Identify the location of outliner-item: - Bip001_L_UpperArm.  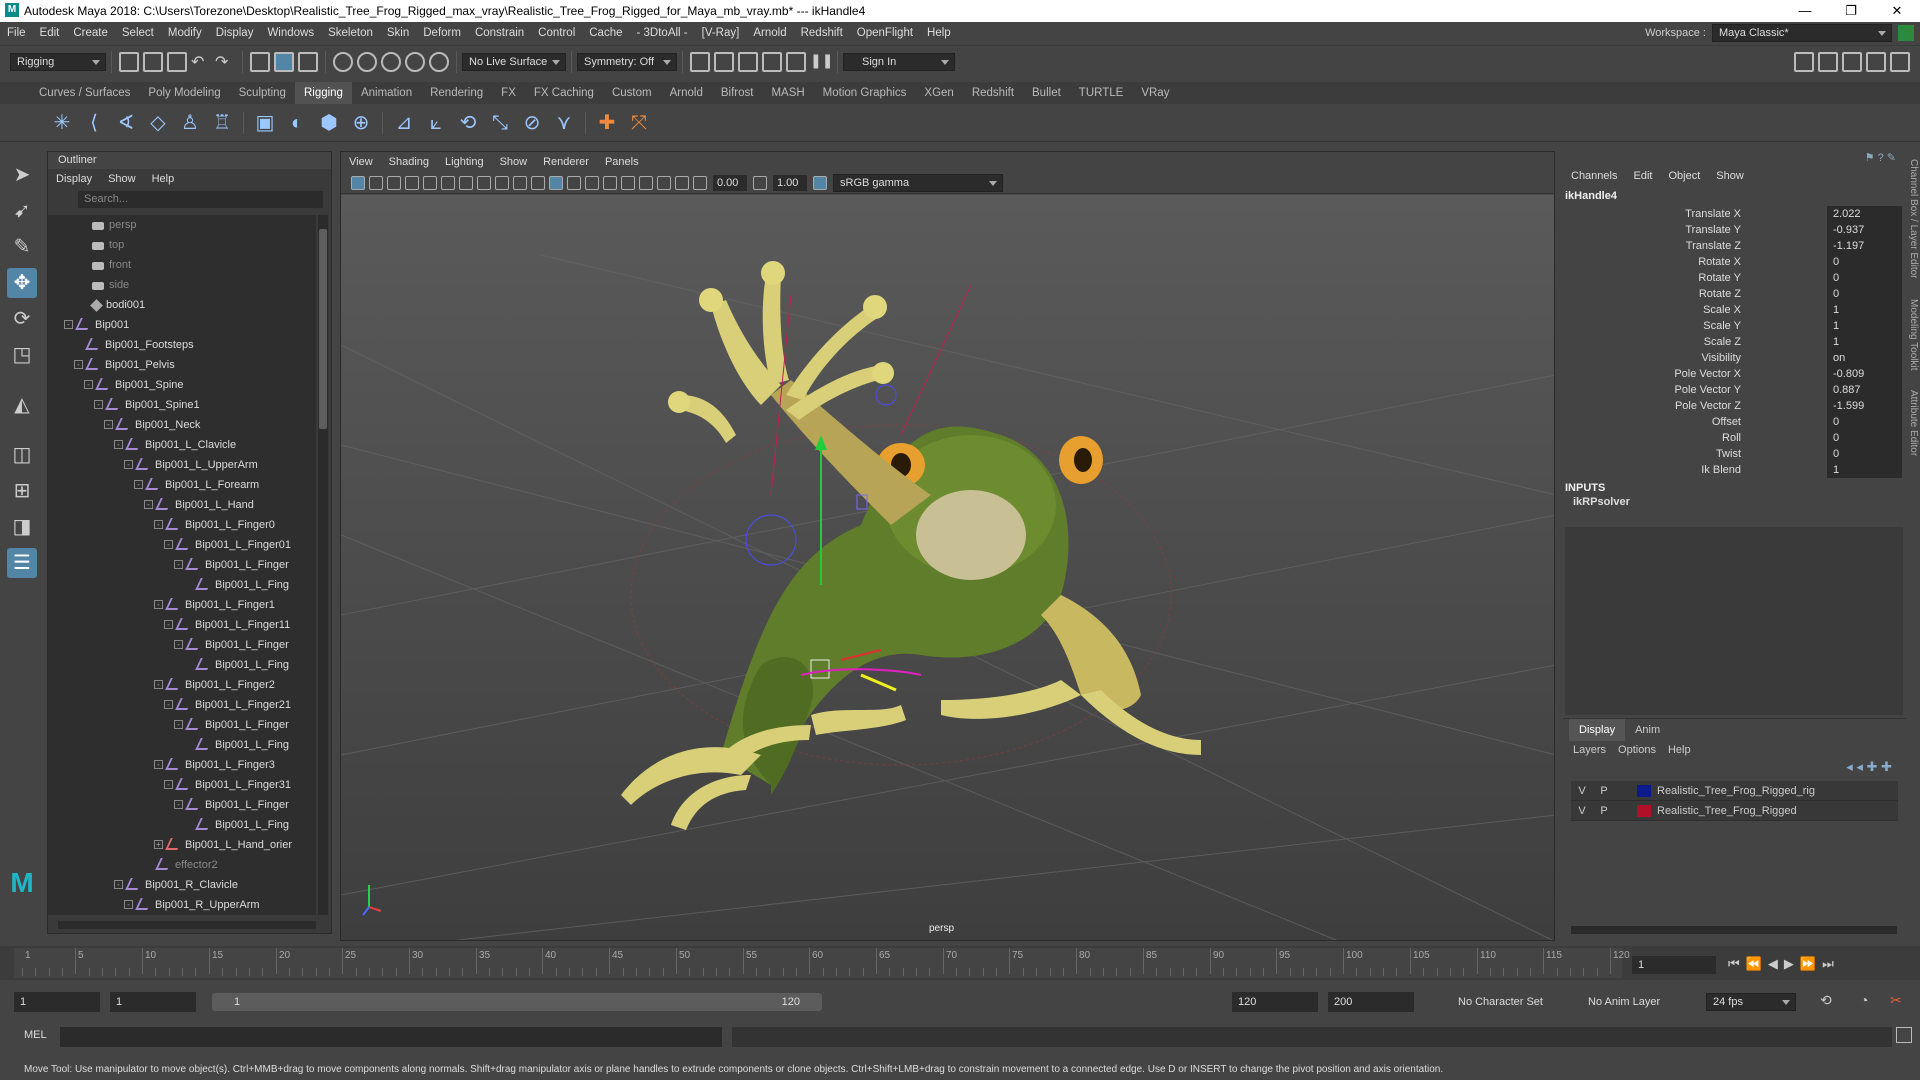
(182, 465).